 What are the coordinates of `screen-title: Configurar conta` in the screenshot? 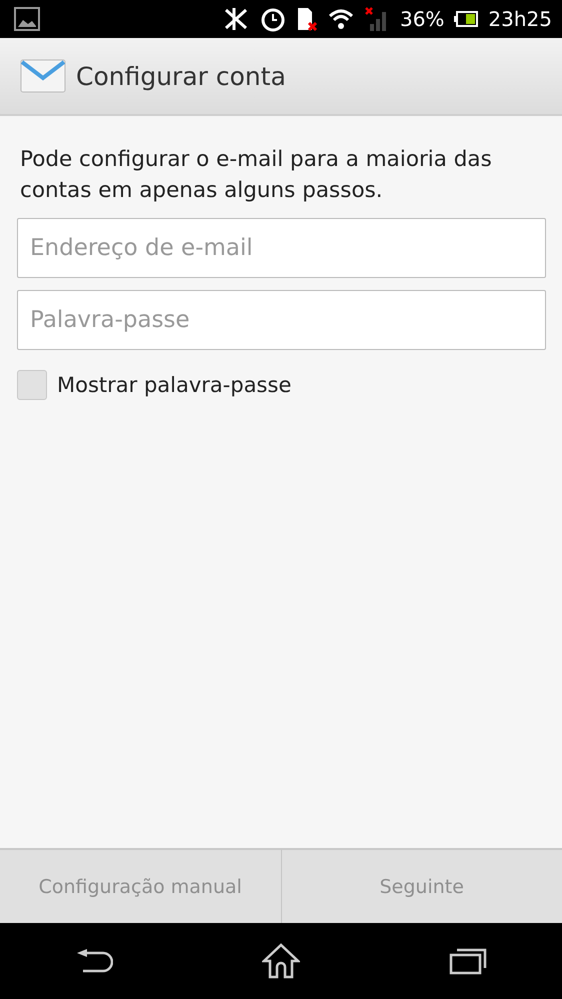 It's located at (181, 76).